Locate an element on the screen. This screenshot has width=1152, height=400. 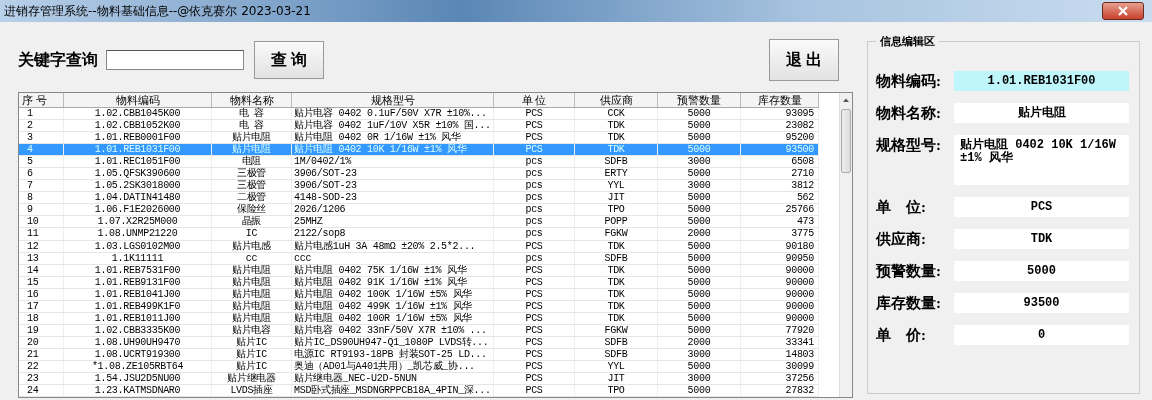
exit-button: 退 出 is located at coordinates (804, 60).